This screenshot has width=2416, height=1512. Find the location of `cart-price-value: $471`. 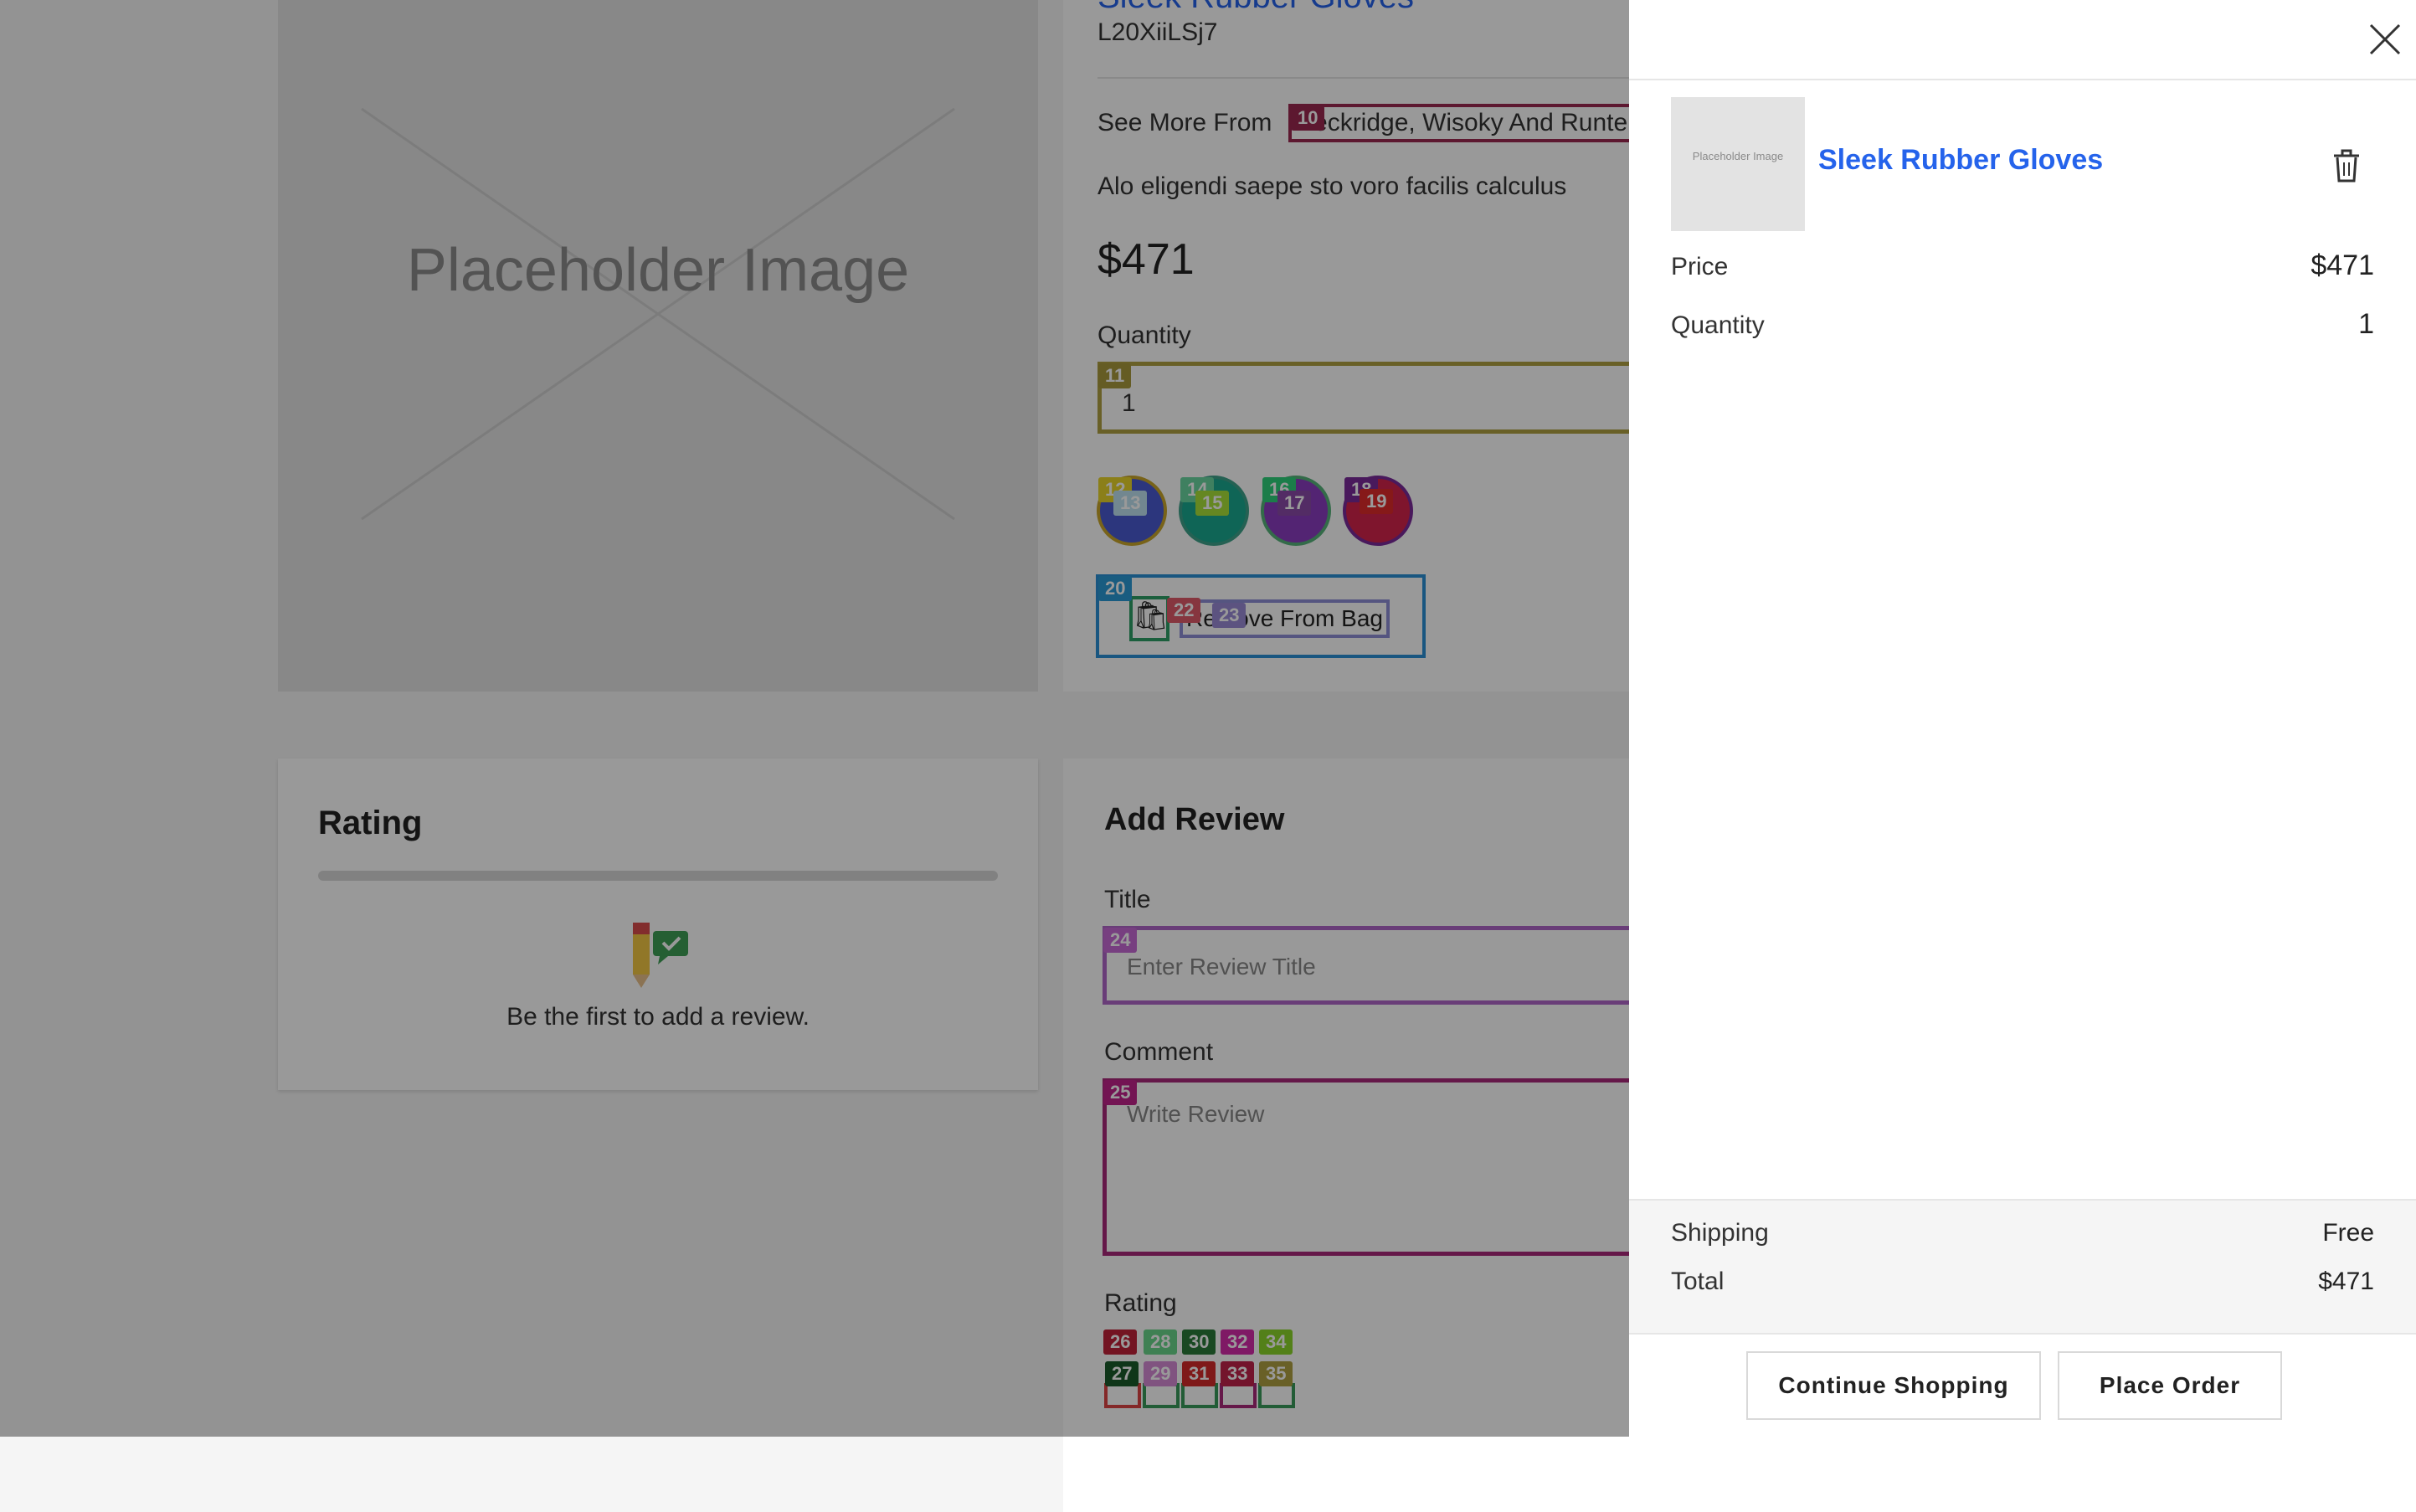

cart-price-value: $471 is located at coordinates (2342, 265).